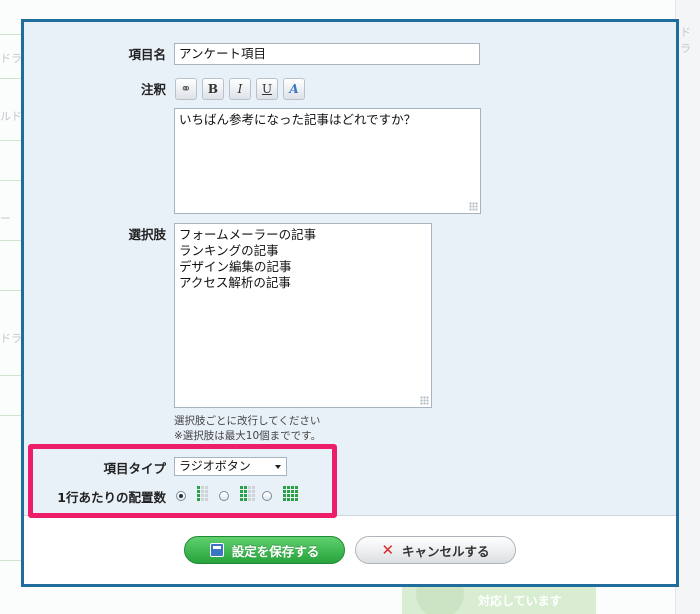  What do you see at coordinates (298, 119) in the screenshot?
I see `note-text: いちばん参考になった記事はどれですか？` at bounding box center [298, 119].